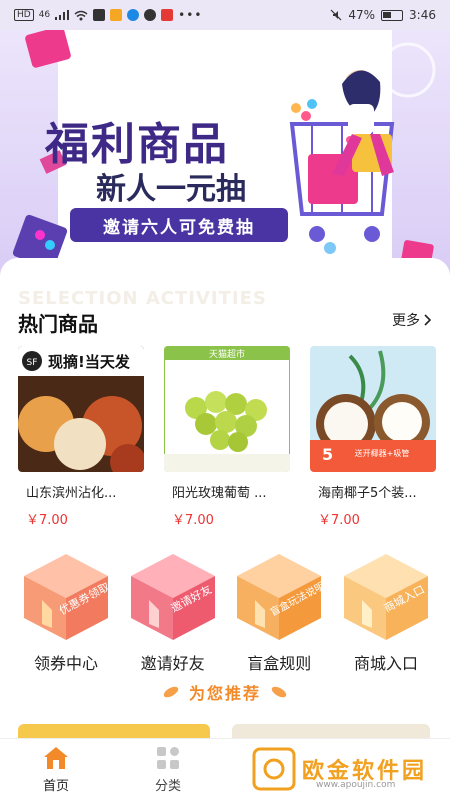  What do you see at coordinates (44, 15) in the screenshot?
I see `signal-label: 46` at bounding box center [44, 15].